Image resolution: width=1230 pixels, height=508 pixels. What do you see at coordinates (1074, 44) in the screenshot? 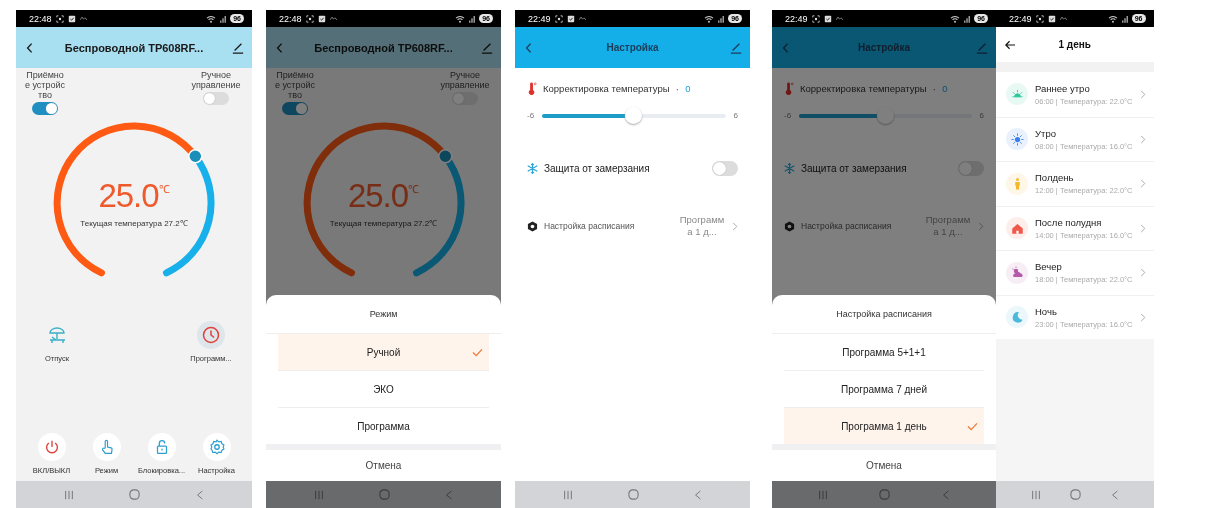
I see `screen-title: 1 день` at bounding box center [1074, 44].